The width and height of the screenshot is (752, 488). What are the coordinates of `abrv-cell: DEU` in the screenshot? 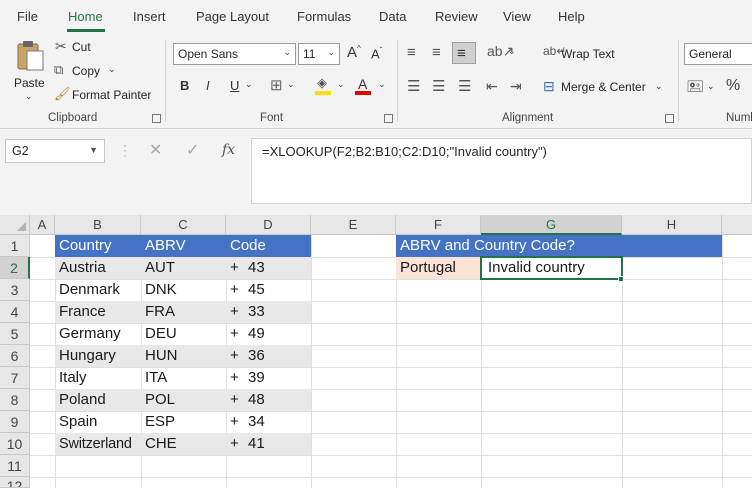 It's located at (159, 334).